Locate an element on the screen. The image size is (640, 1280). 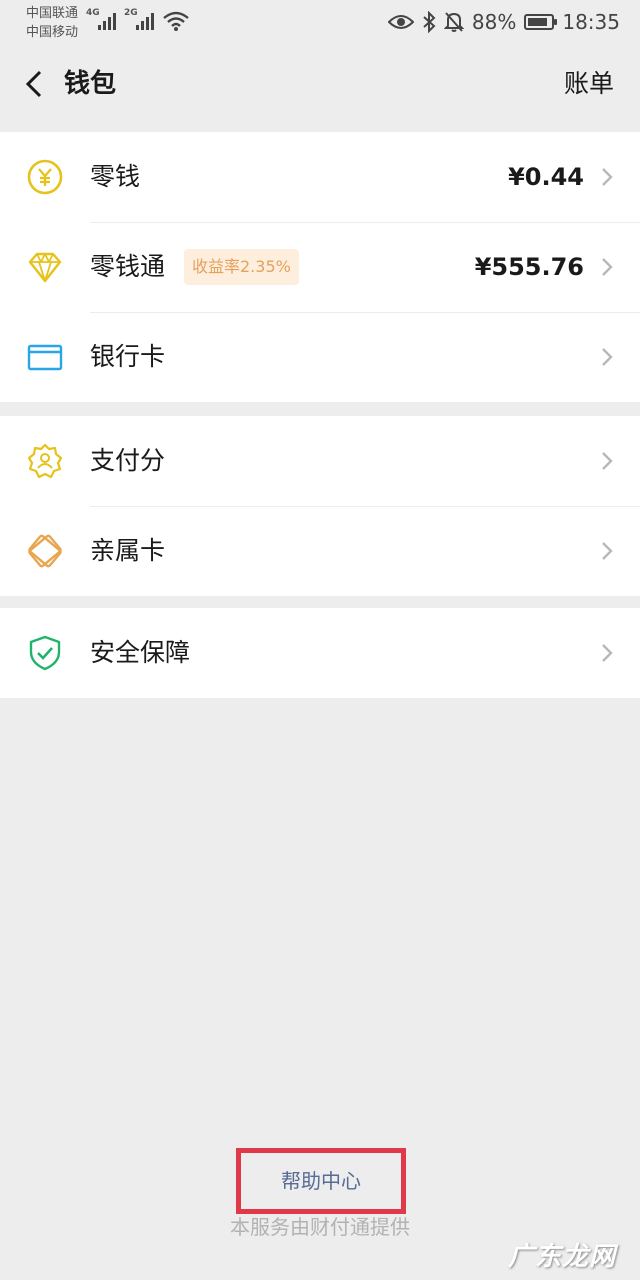
change-balance: ¥0.44 is located at coordinates (546, 177).